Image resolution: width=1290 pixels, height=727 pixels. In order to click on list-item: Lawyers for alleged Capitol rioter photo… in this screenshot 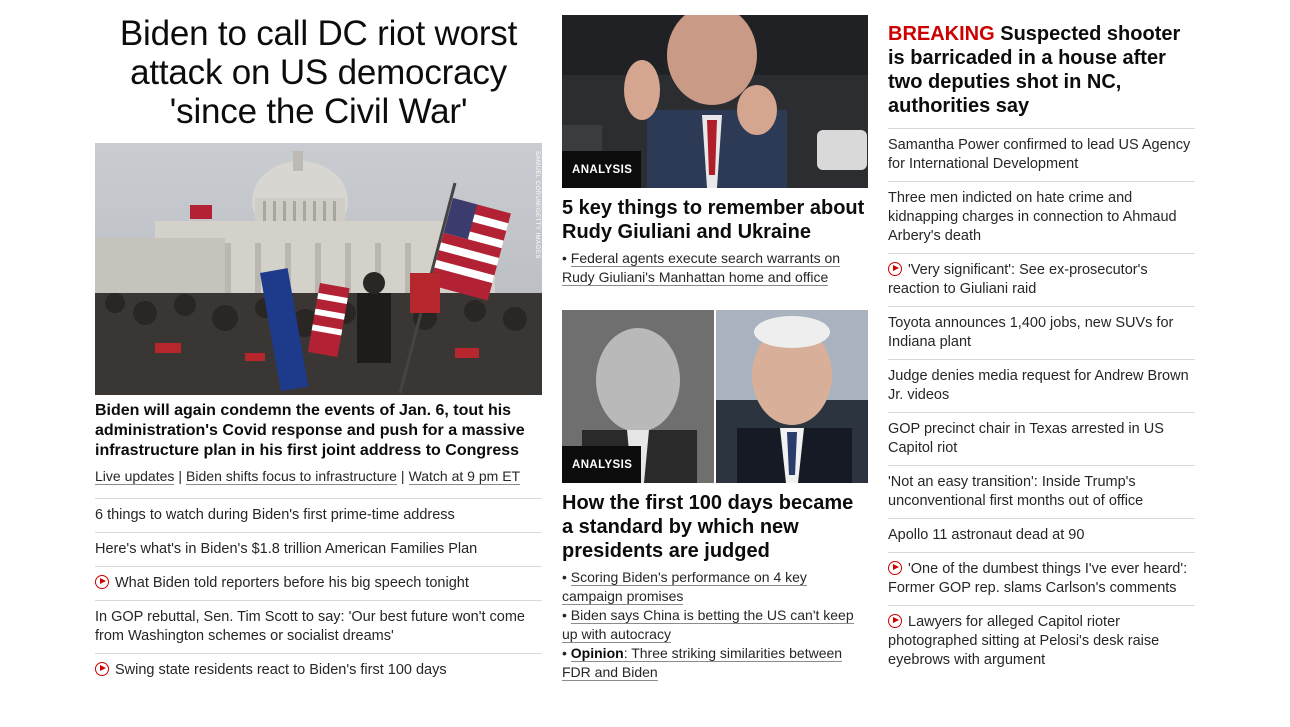, I will do `click(1041, 640)`.